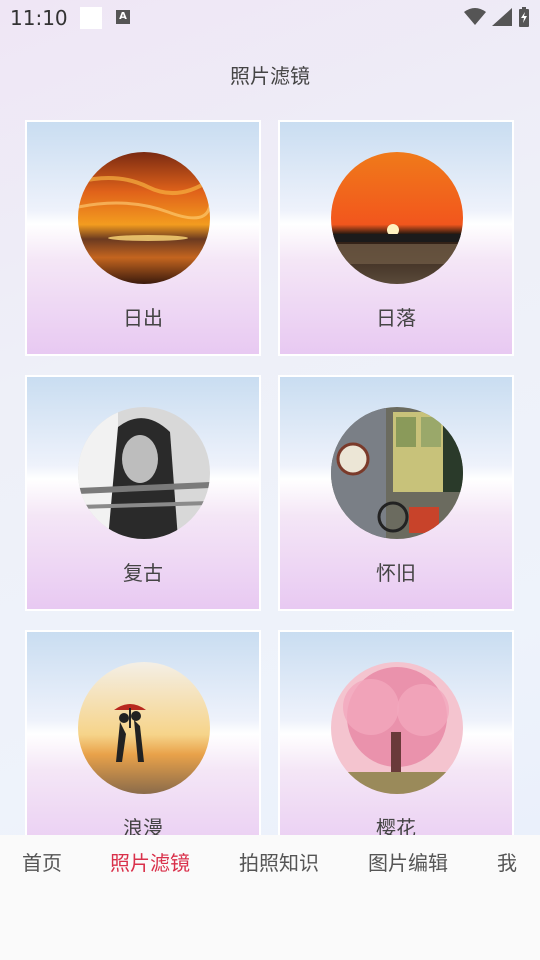 Image resolution: width=540 pixels, height=960 pixels. I want to click on filter-card-romantic: 浪漫, so click(143, 748).